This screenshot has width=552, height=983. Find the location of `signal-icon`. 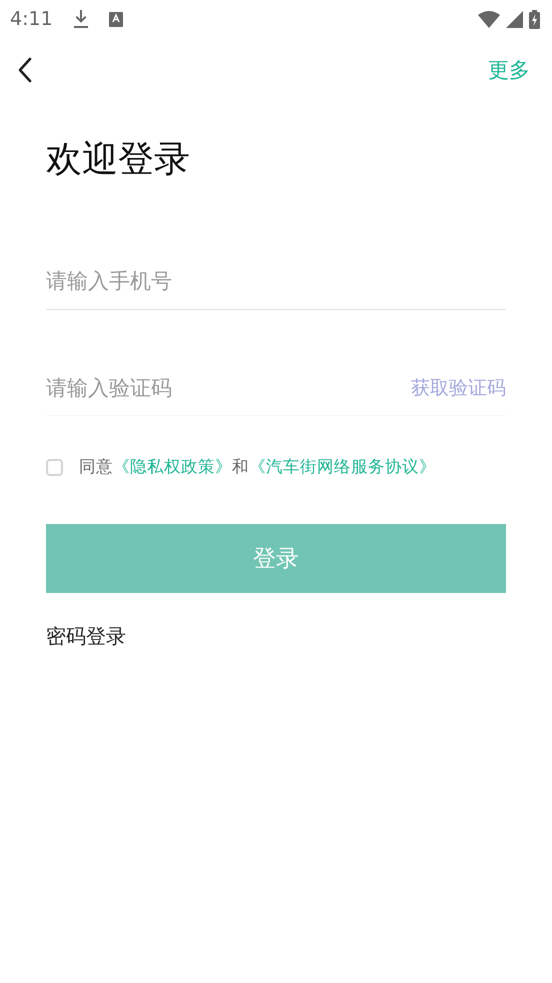

signal-icon is located at coordinates (514, 19).